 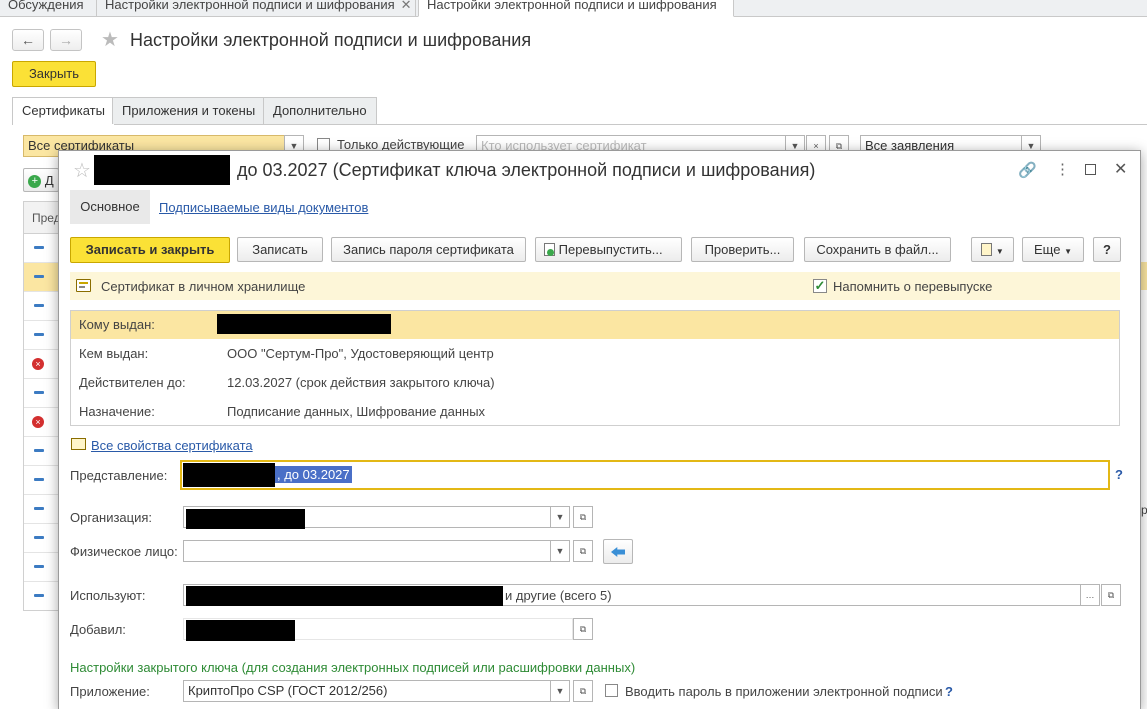 What do you see at coordinates (98, 629) in the screenshot?
I see `added-by-label: Добавил:` at bounding box center [98, 629].